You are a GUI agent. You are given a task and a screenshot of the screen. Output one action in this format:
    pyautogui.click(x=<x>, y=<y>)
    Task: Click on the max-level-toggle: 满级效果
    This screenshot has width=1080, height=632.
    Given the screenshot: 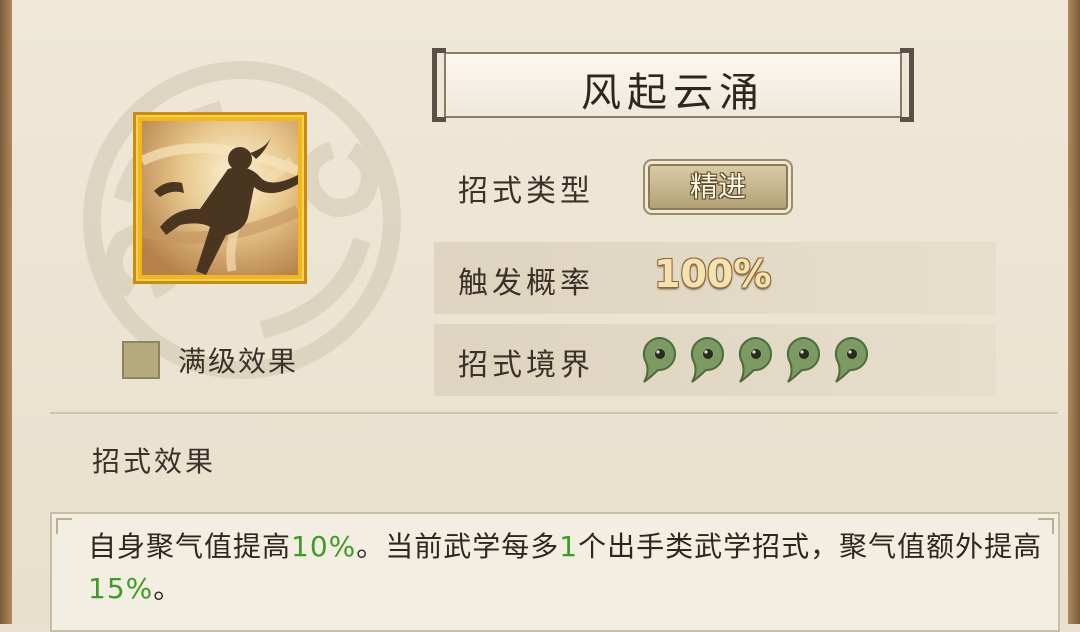 What is the action you would take?
    pyautogui.click(x=210, y=360)
    